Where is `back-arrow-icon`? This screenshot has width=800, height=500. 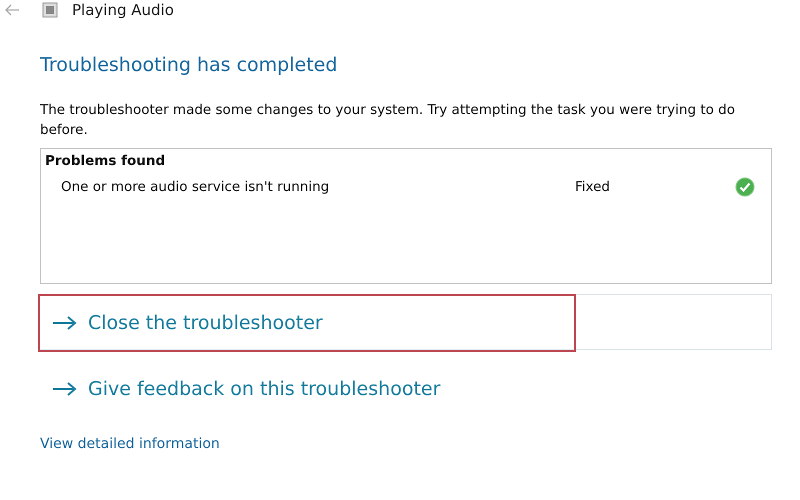
back-arrow-icon is located at coordinates (12, 10).